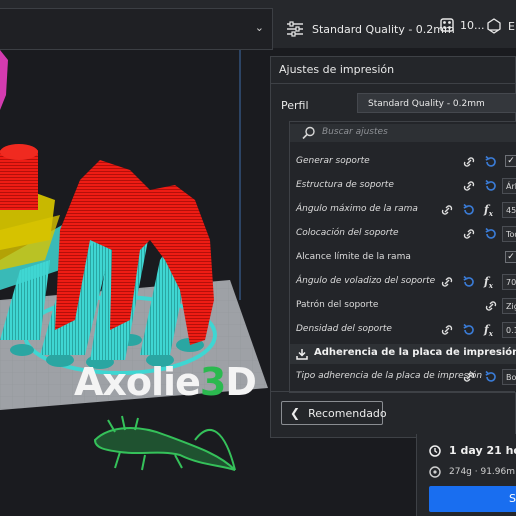 The width and height of the screenshot is (516, 516). Describe the element at coordinates (435, 472) in the screenshot. I see `spool-icon` at that location.